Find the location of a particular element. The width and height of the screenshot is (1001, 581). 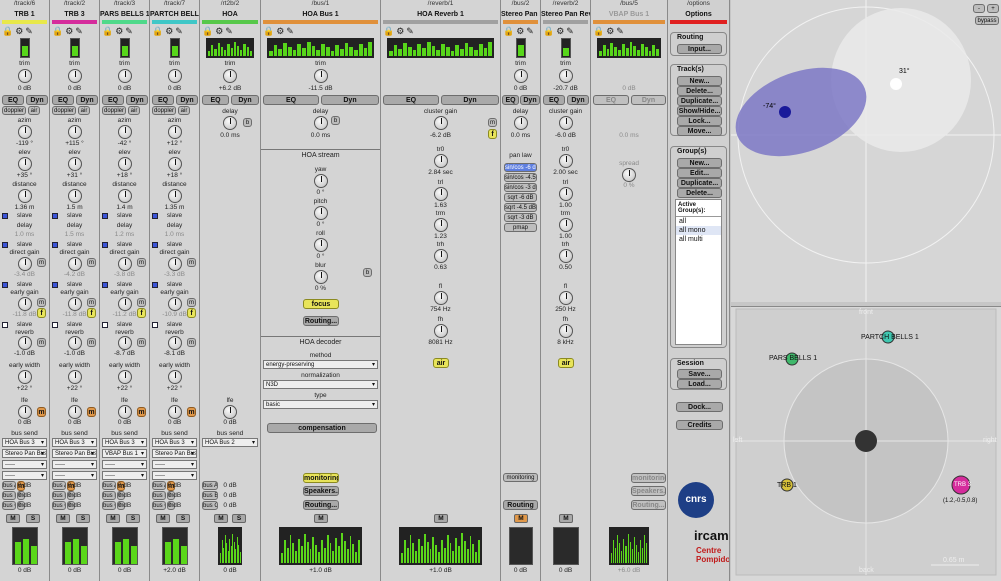

track-2-bus-select-3: ----- is located at coordinates (74, 464).